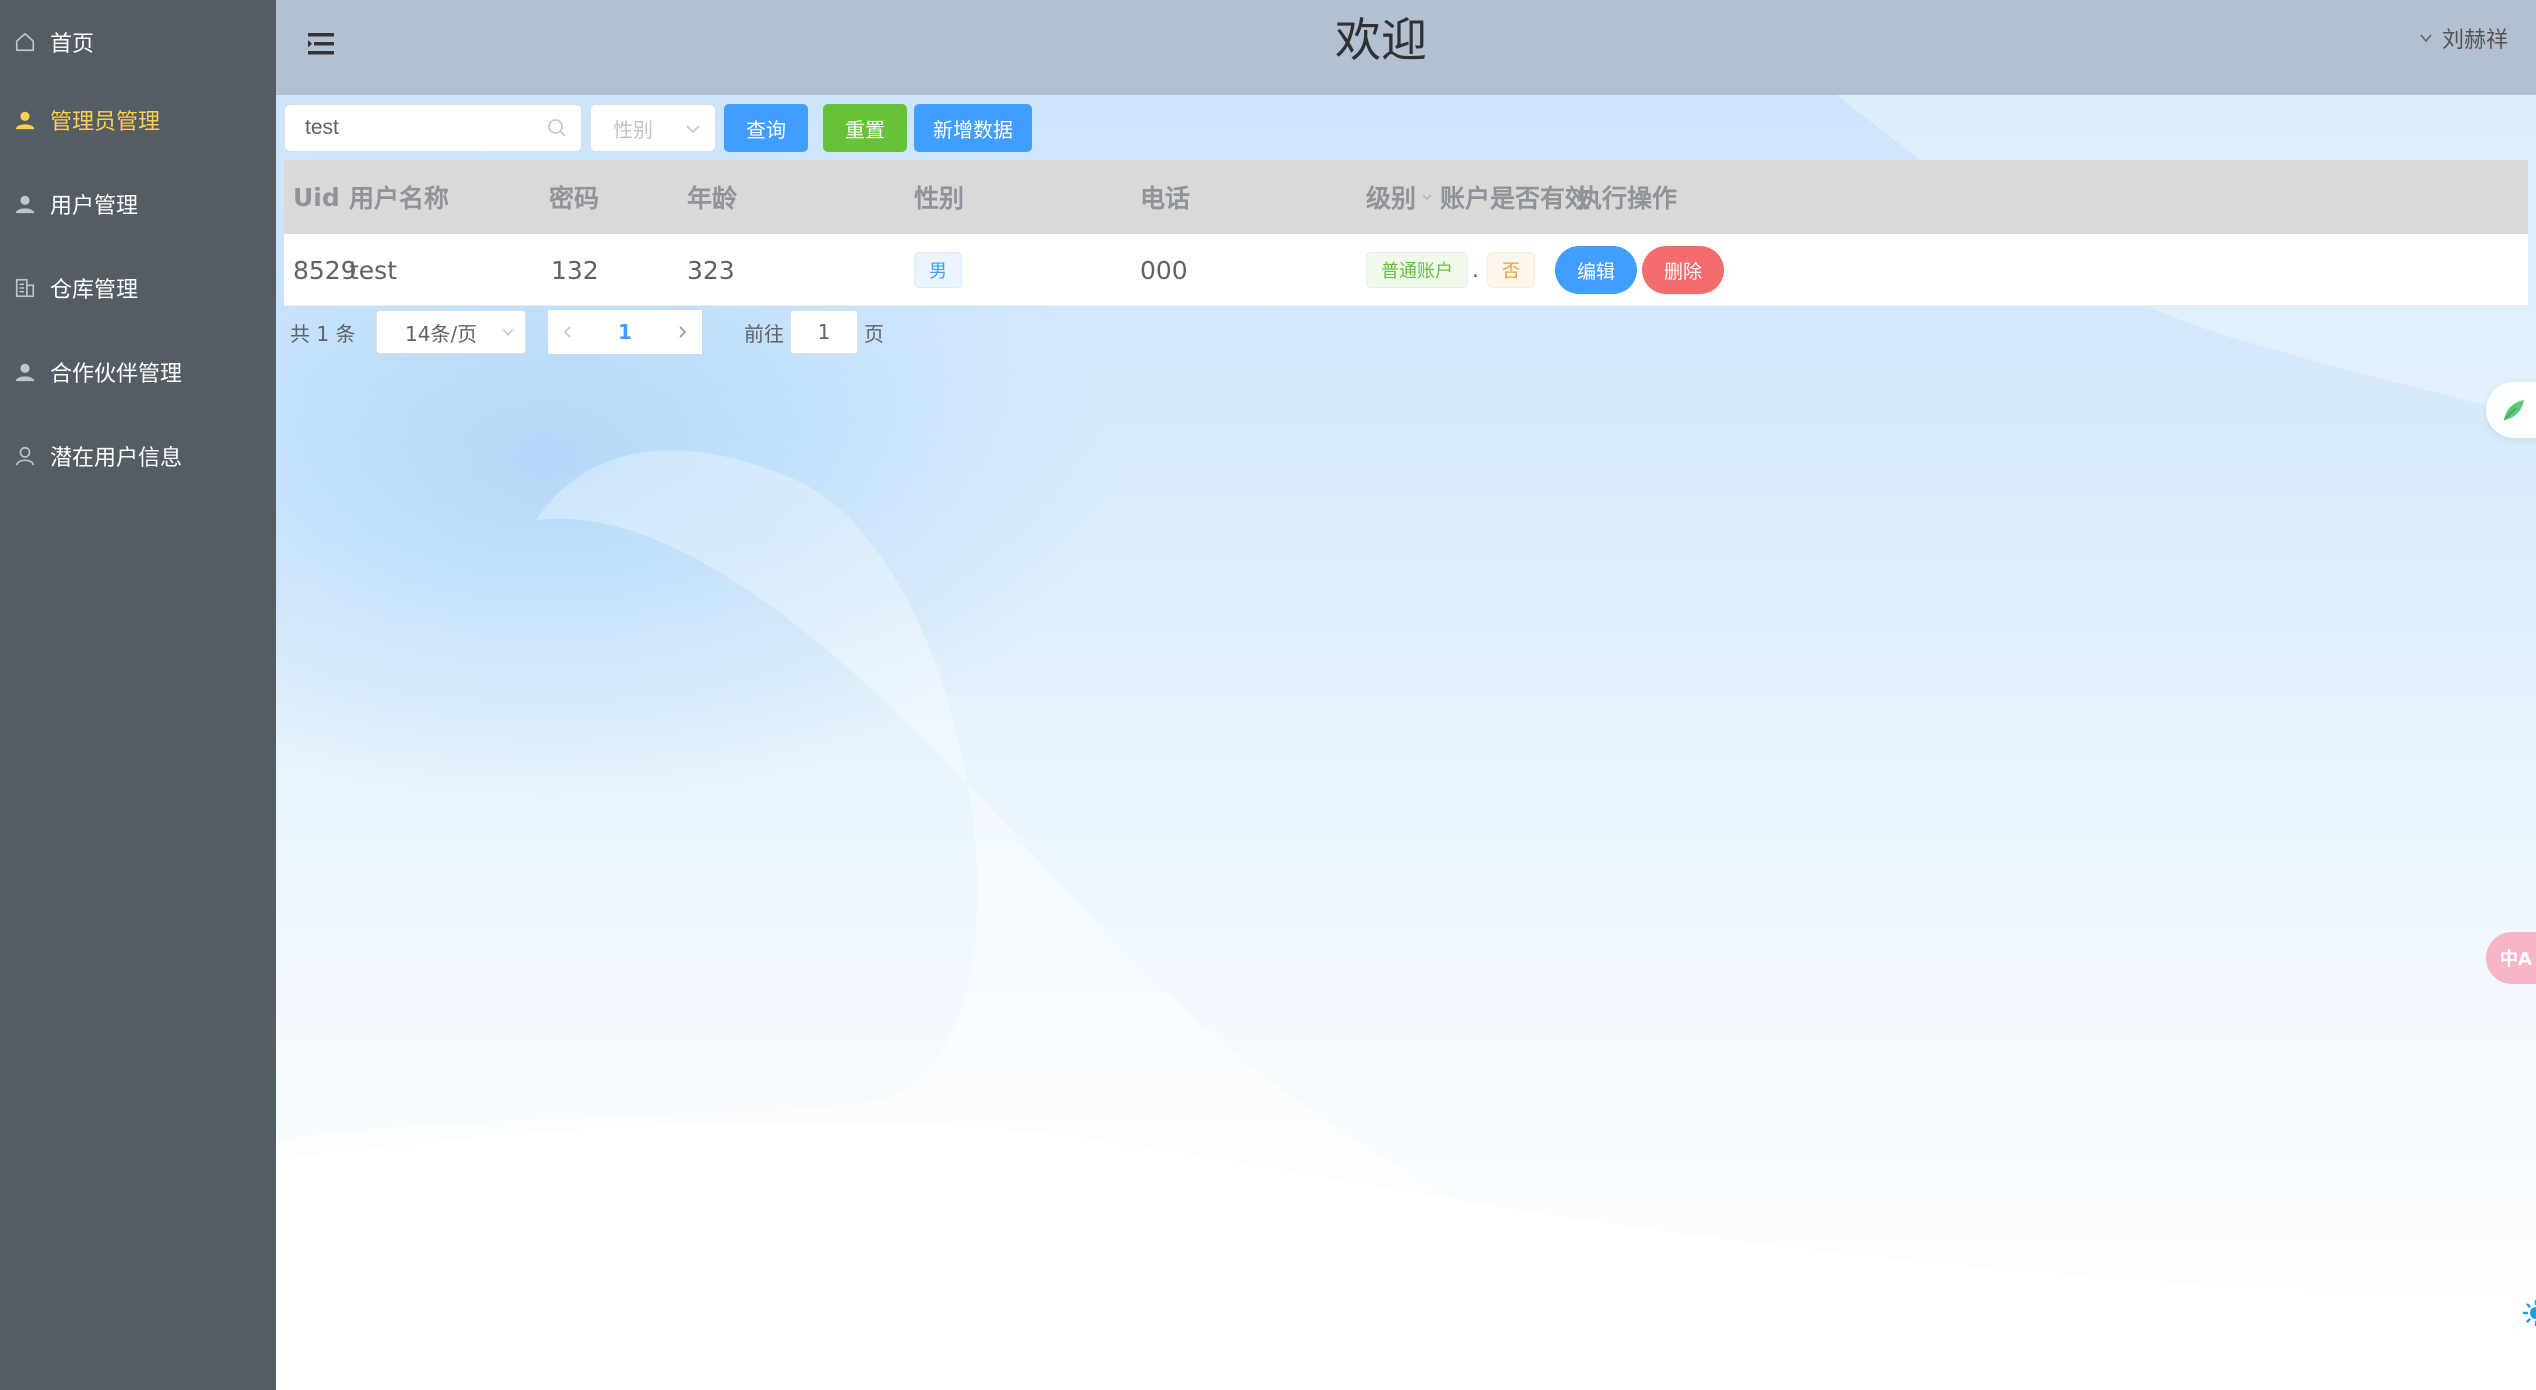  I want to click on search-icon, so click(557, 128).